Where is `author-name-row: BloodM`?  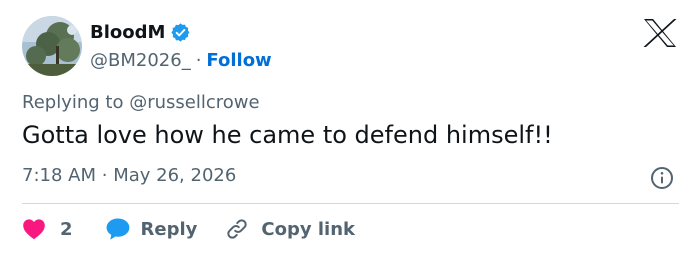
author-name-row: BloodM is located at coordinates (140, 32).